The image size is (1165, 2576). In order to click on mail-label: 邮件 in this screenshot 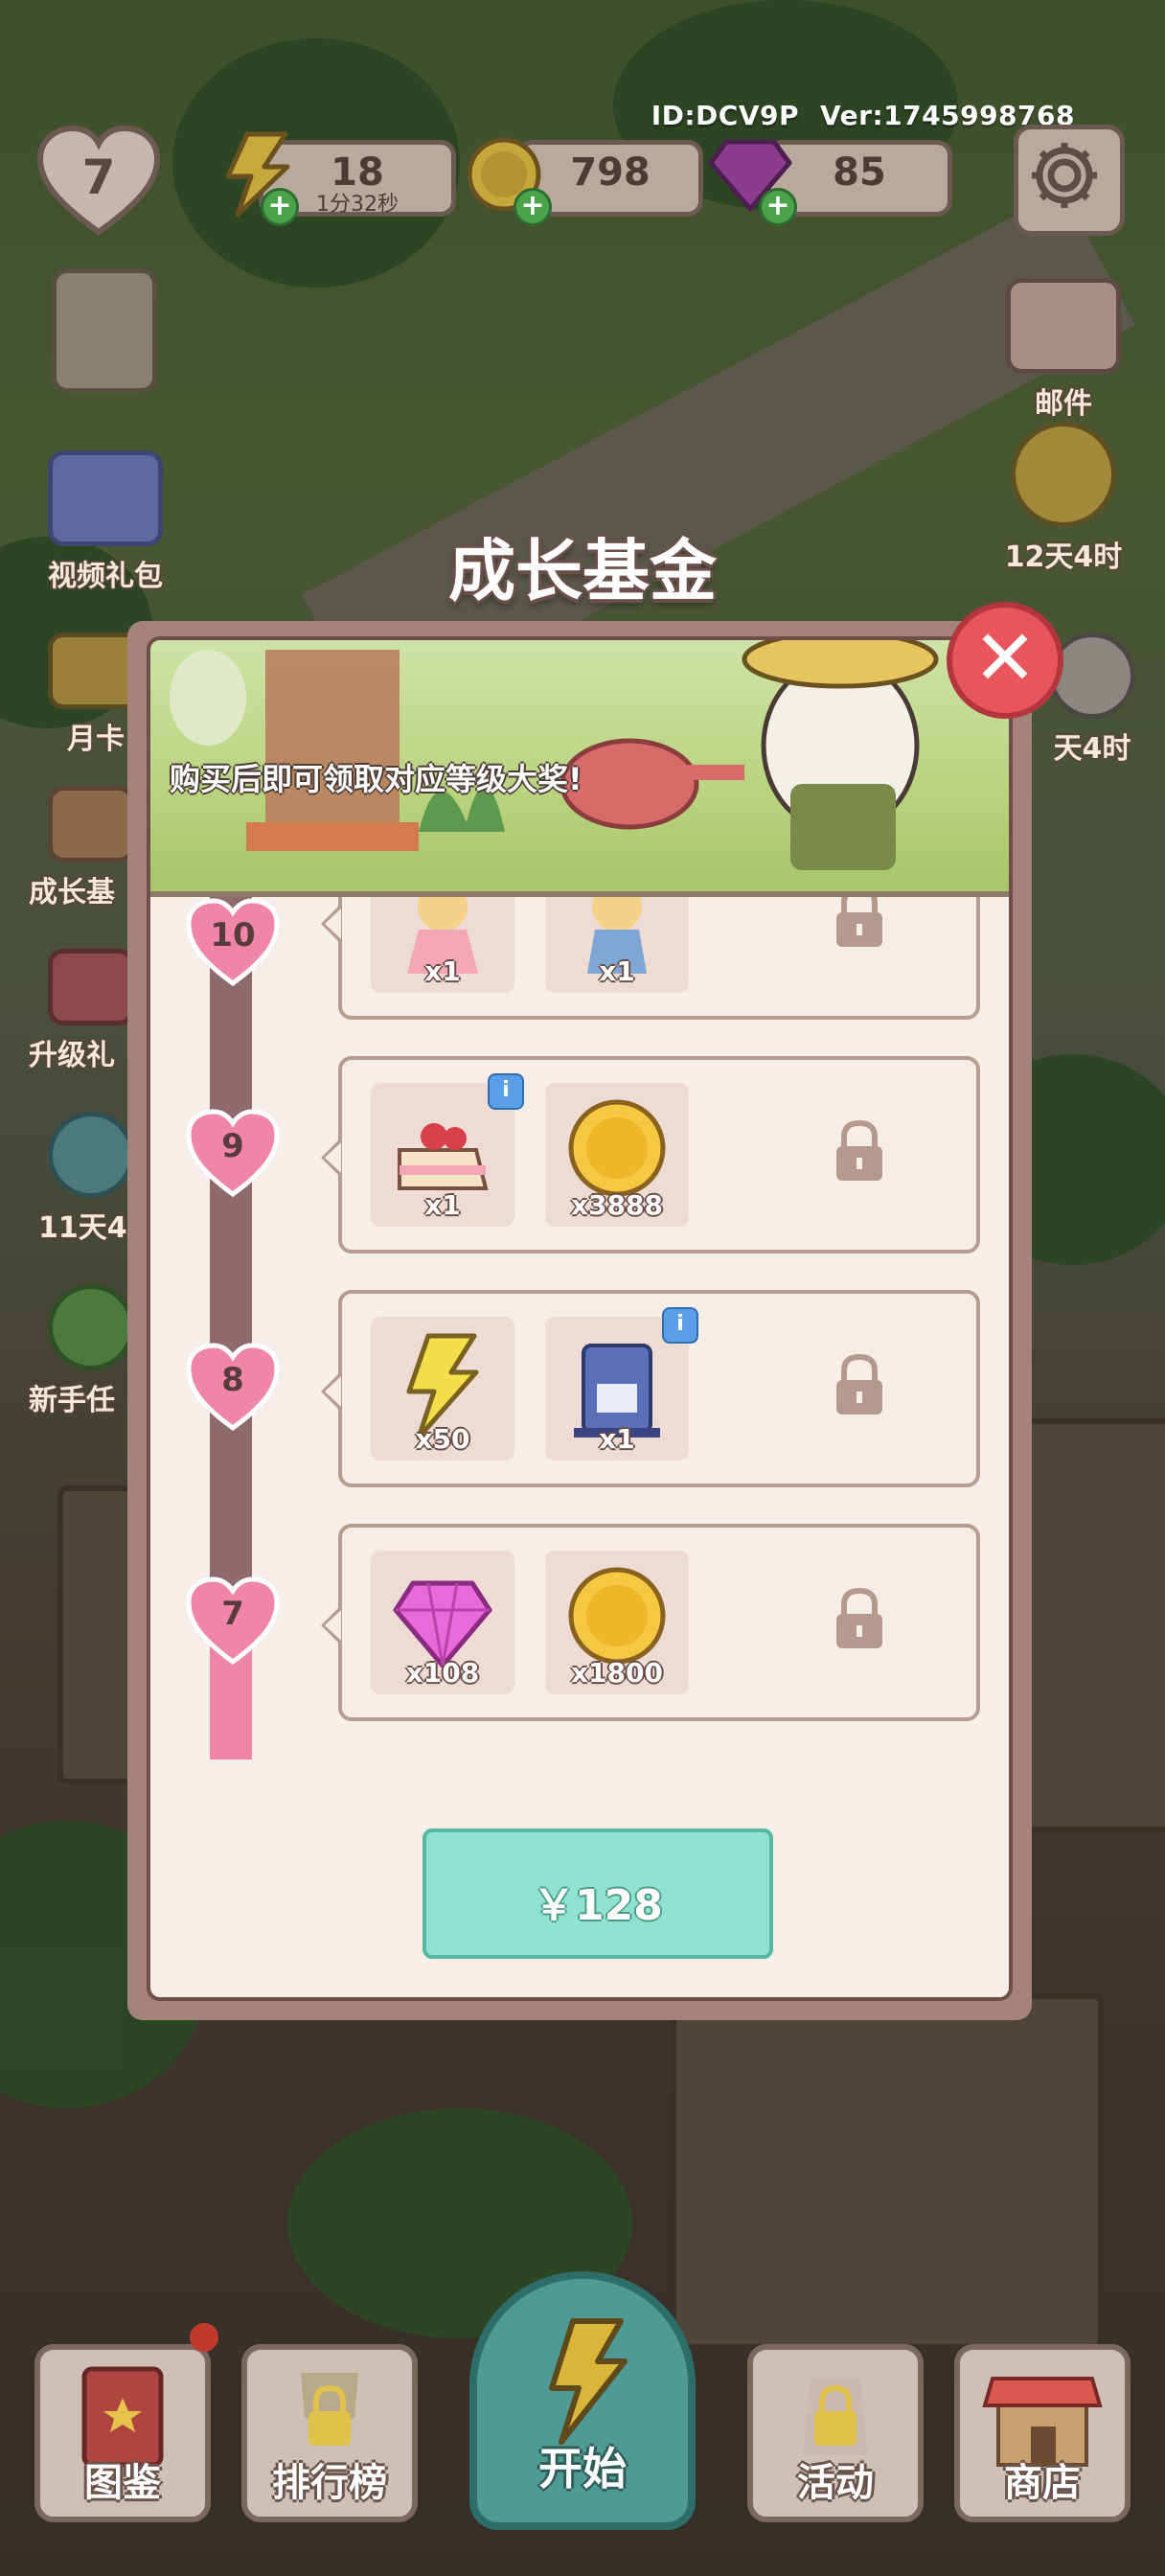, I will do `click(1063, 404)`.